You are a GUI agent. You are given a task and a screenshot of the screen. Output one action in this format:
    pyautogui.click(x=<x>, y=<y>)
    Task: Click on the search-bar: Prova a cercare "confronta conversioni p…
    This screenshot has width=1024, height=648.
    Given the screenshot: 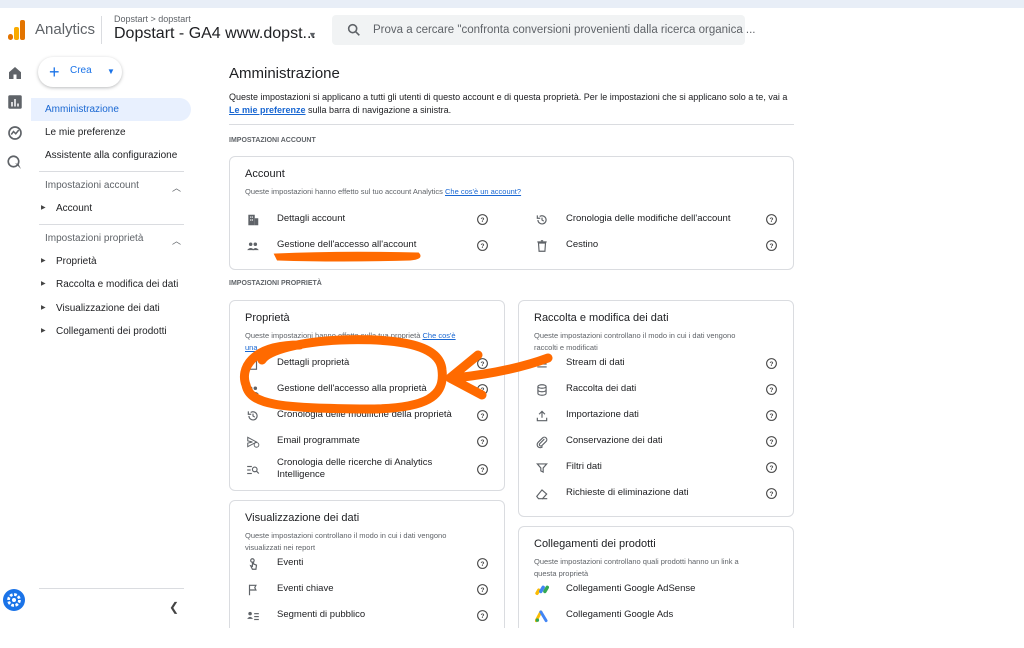 What is the action you would take?
    pyautogui.click(x=544, y=30)
    